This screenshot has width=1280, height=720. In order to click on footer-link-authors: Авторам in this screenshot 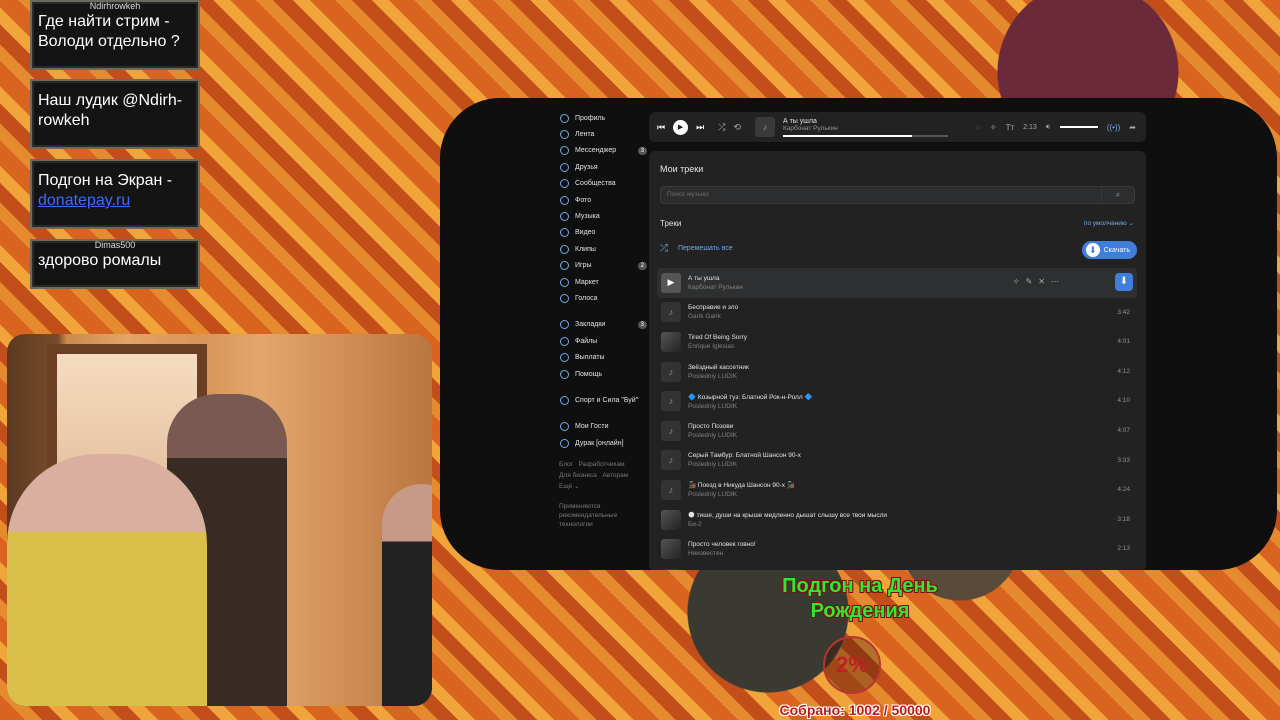, I will do `click(615, 475)`.